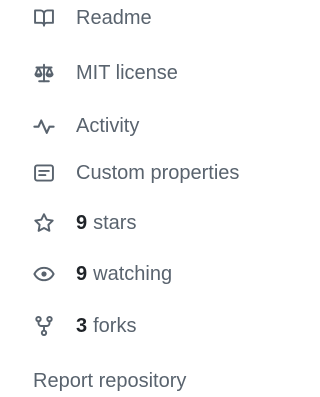 Image resolution: width=320 pixels, height=397 pixels. What do you see at coordinates (44, 326) in the screenshot?
I see `repo-forked-icon` at bounding box center [44, 326].